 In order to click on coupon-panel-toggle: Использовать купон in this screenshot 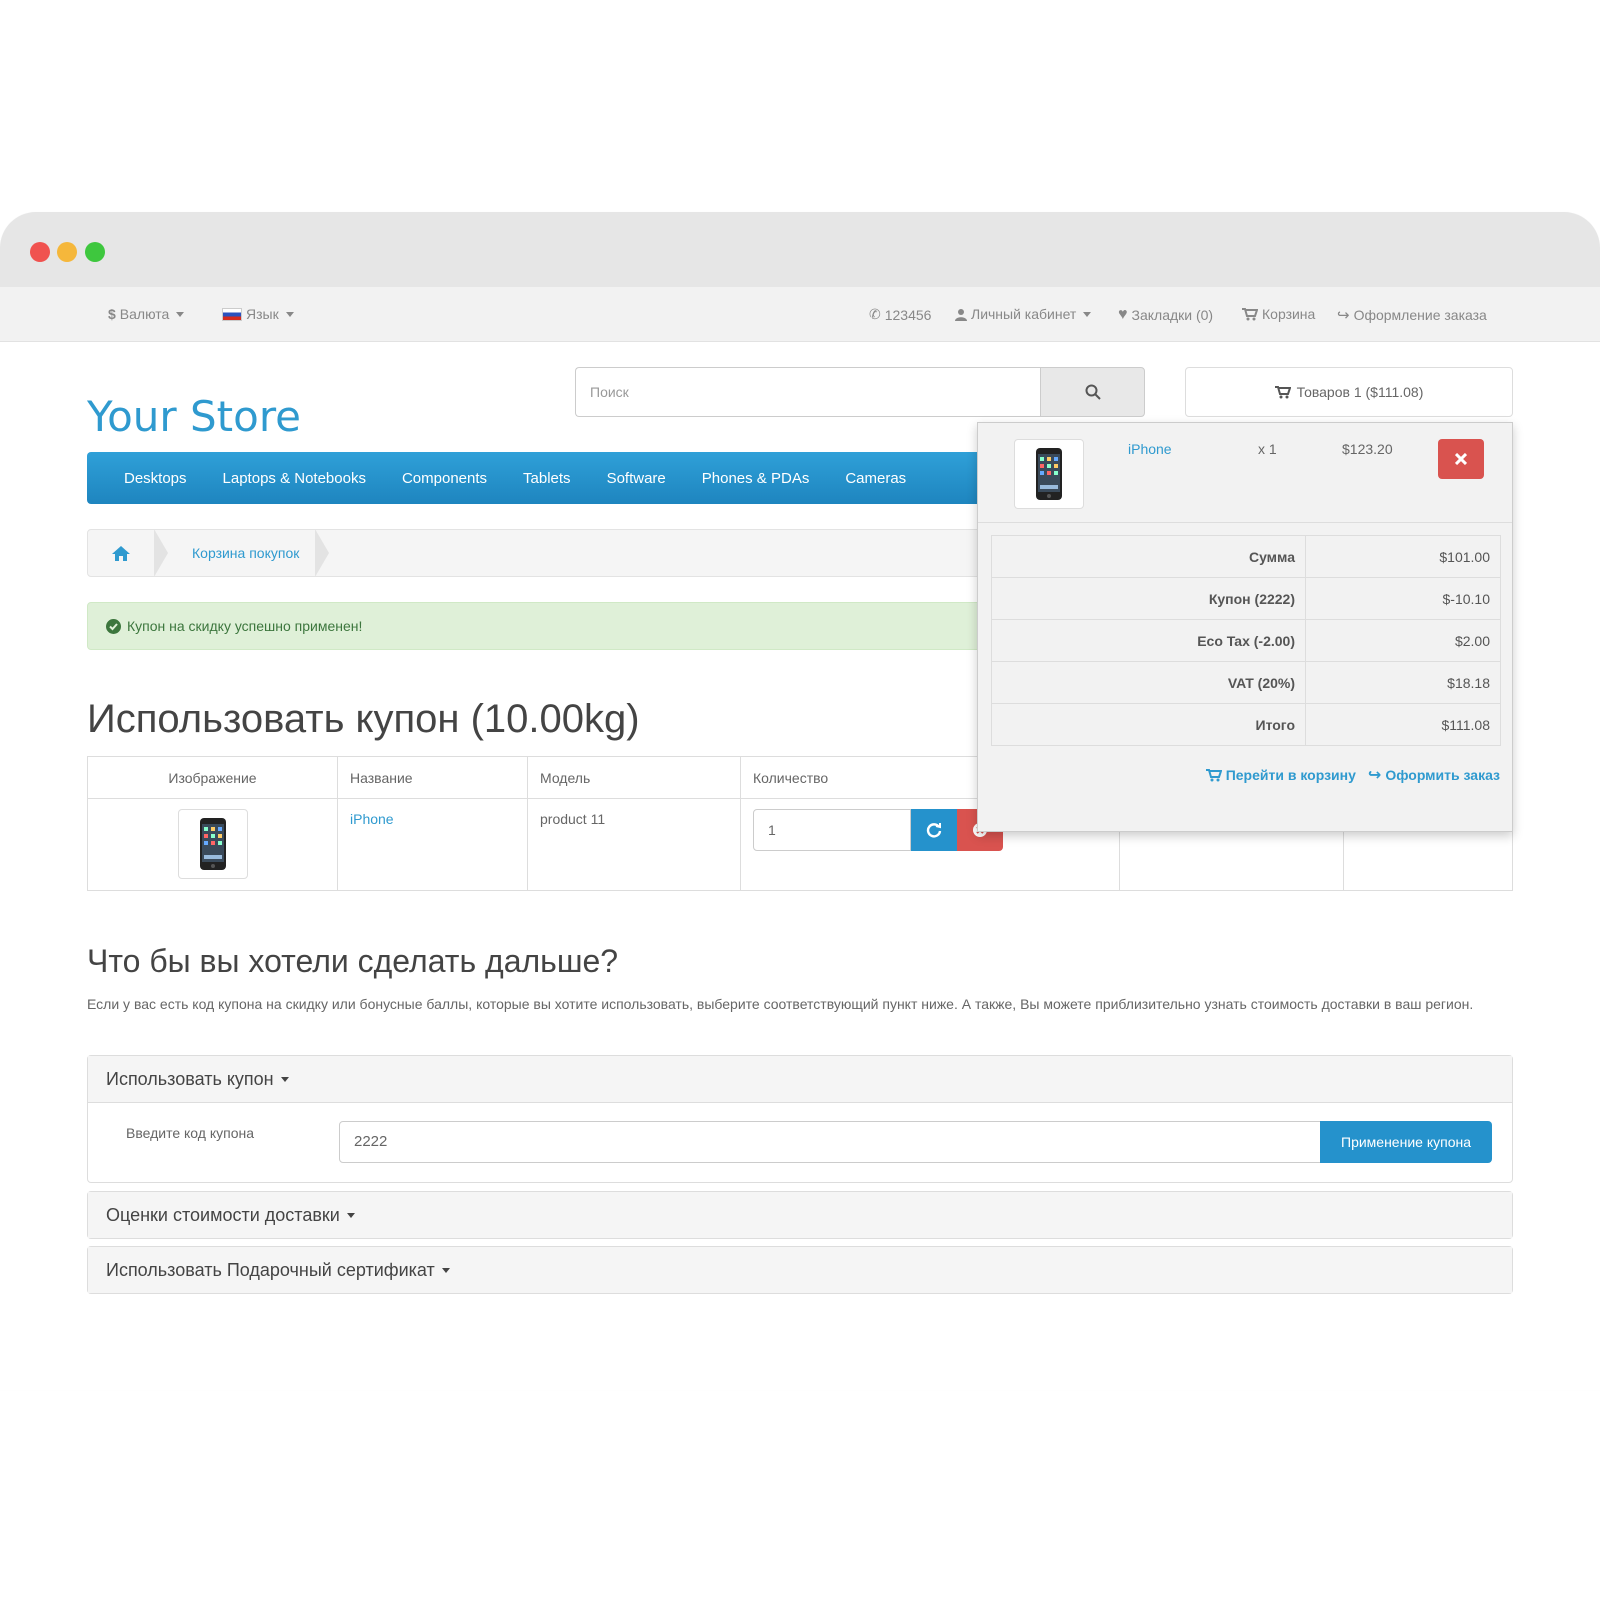, I will do `click(800, 1079)`.